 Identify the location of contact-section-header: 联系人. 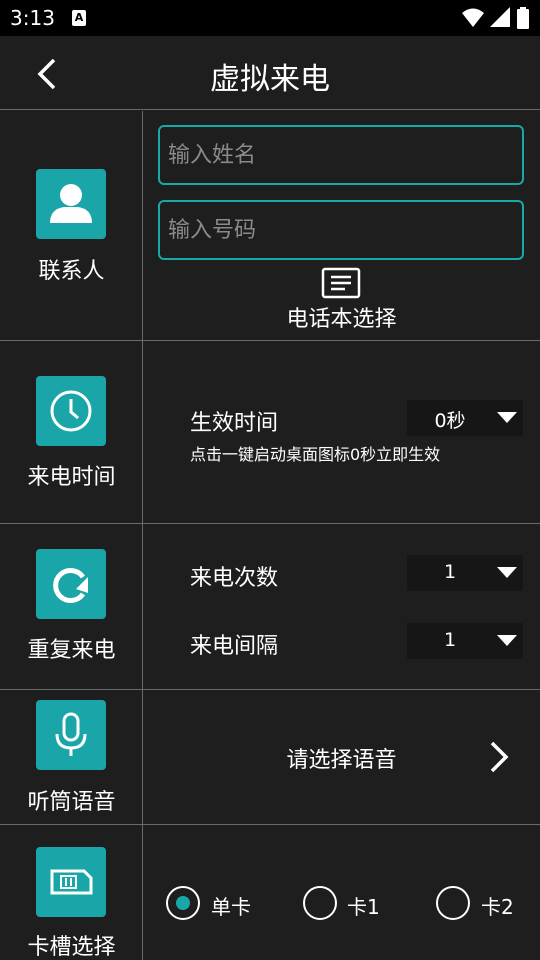
(71, 225).